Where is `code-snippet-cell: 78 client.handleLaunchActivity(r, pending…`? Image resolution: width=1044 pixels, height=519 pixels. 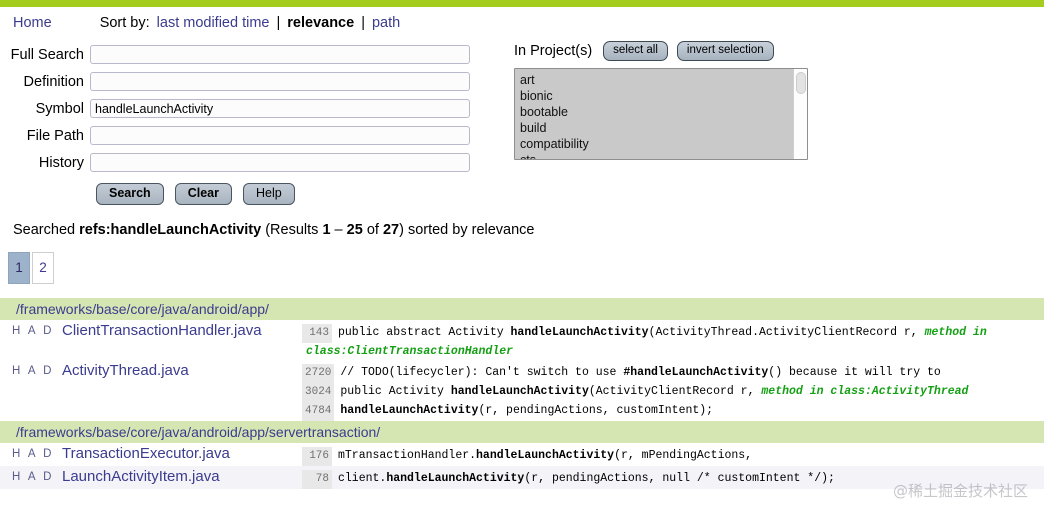 code-snippet-cell: 78 client.handleLaunchActivity(r, pending… is located at coordinates (673, 478).